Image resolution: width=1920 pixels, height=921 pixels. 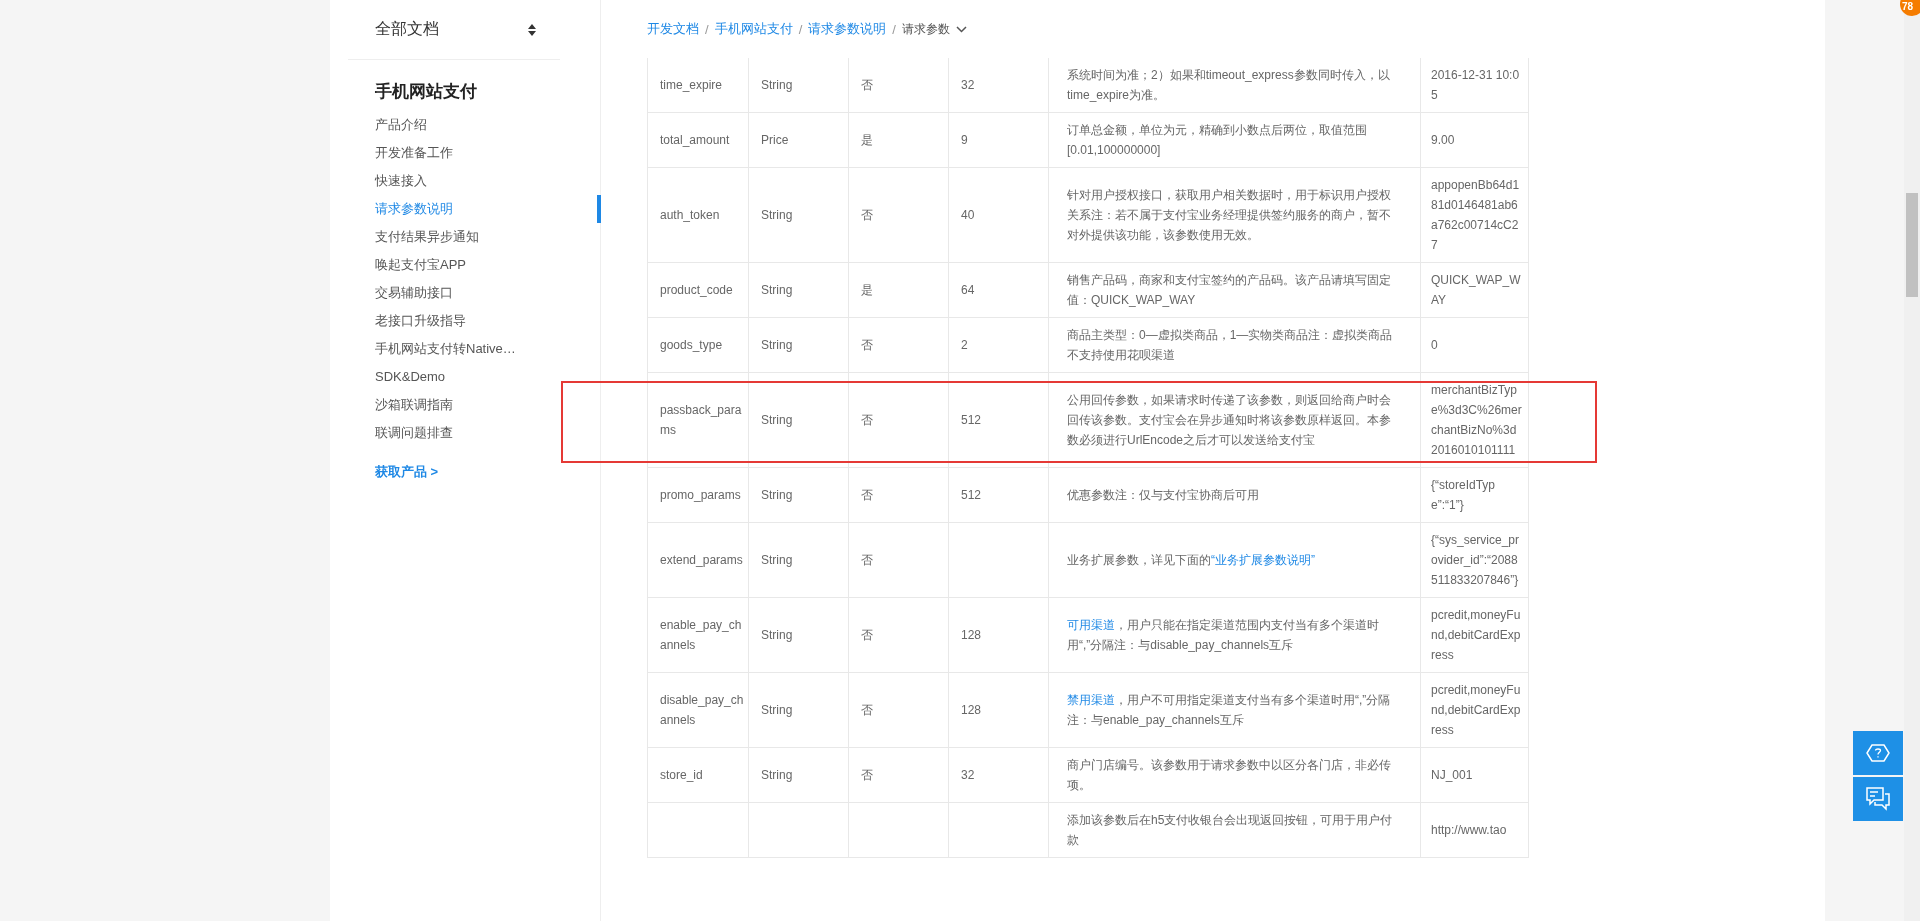 I want to click on description-text: 公用回传参数，如果请求时传递了该参数，则返回给商户时会回传该参数。支付宝会在异步通知时将该参数原样返回。本参数必须进行UrlEncode之后才可以发送给支付宝, so click(x=1229, y=420).